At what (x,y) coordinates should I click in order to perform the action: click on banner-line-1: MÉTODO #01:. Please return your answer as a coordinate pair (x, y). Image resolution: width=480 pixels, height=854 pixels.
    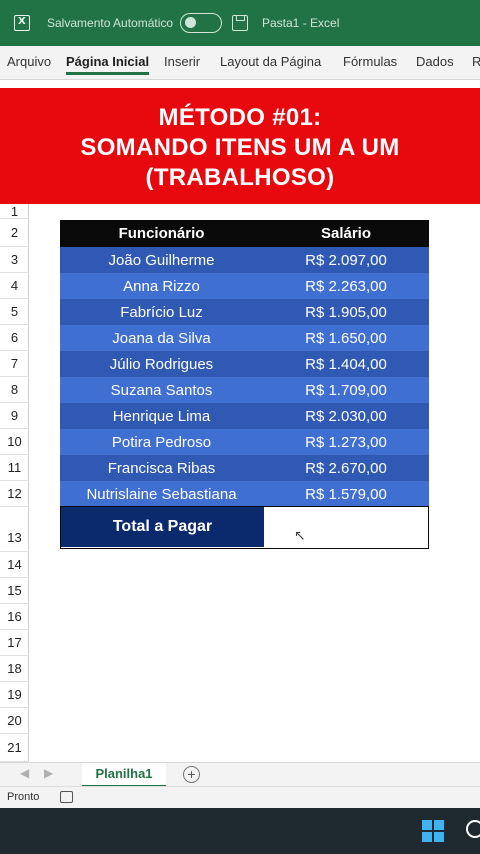
    Looking at the image, I should click on (240, 117).